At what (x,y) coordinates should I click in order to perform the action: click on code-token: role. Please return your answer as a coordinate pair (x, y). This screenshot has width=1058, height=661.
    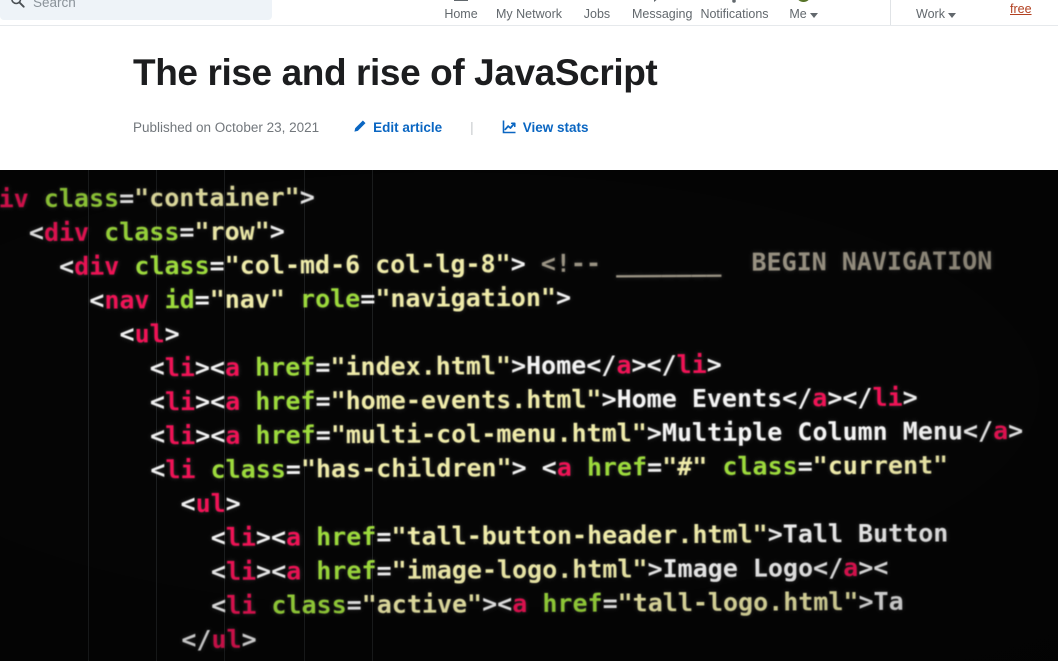
    Looking at the image, I should click on (330, 299).